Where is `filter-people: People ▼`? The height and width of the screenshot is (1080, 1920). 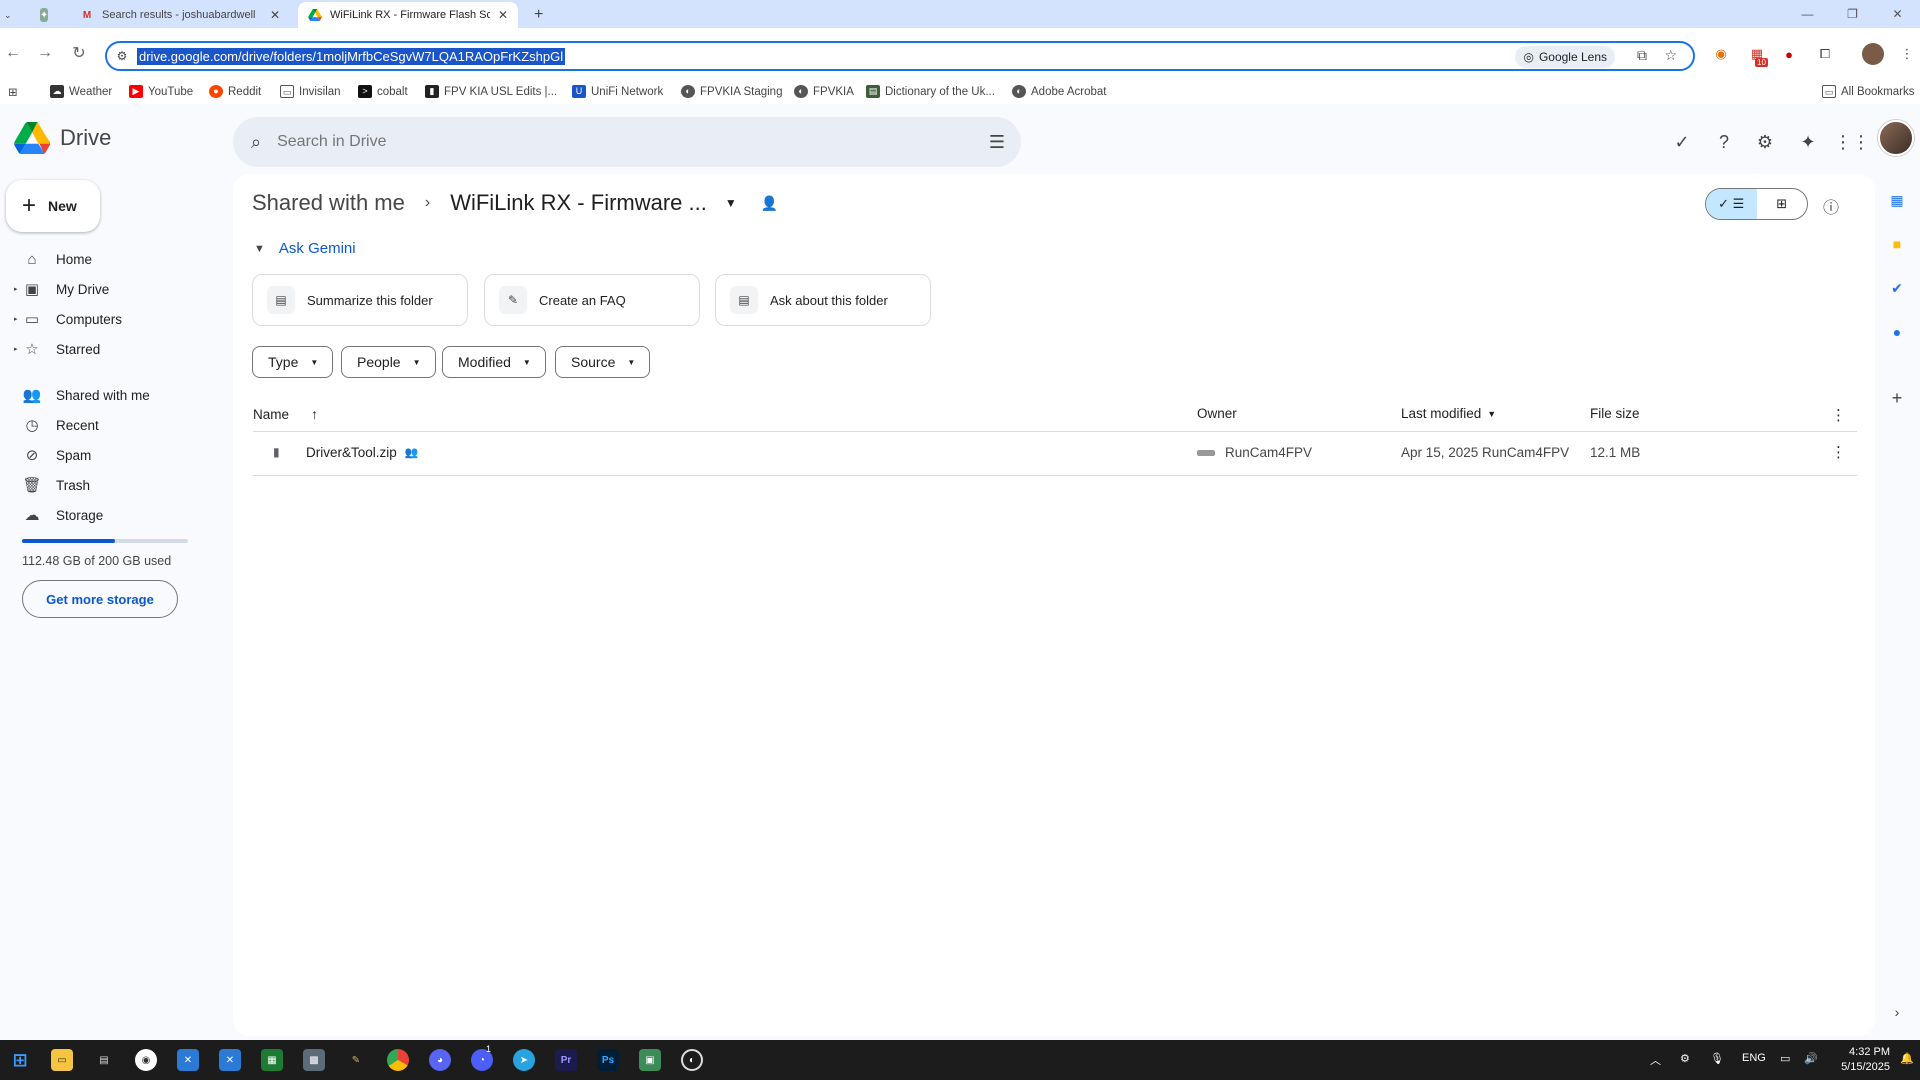 filter-people: People ▼ is located at coordinates (388, 362).